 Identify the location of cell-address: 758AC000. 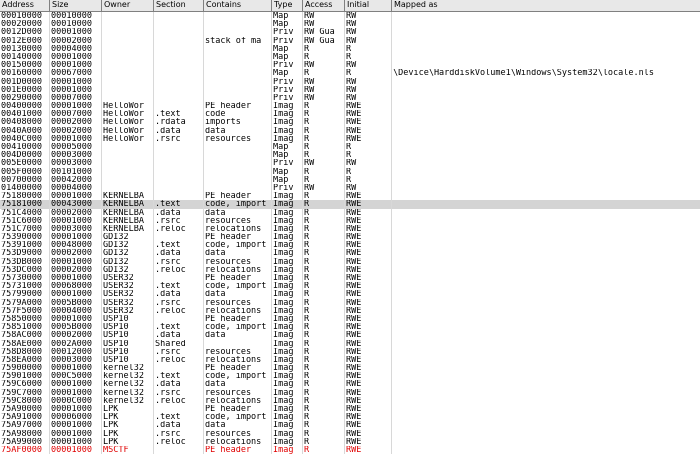
(25, 335).